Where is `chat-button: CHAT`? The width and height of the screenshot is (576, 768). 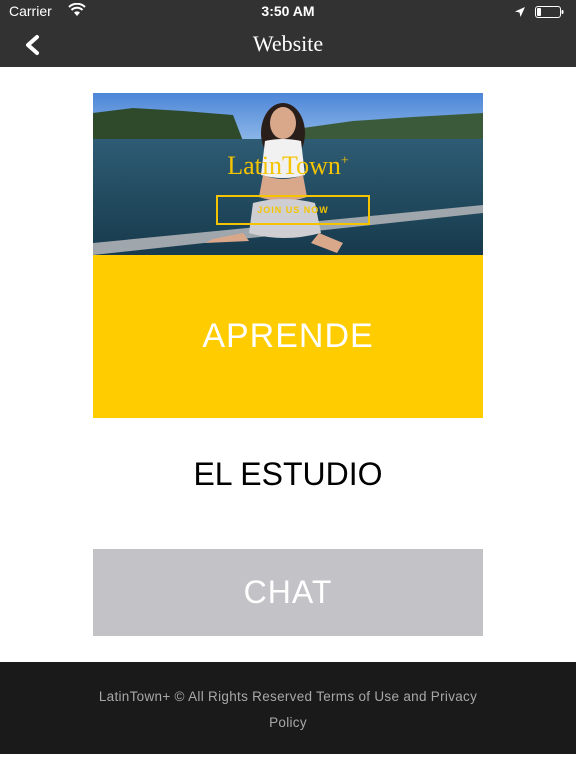 chat-button: CHAT is located at coordinates (288, 592).